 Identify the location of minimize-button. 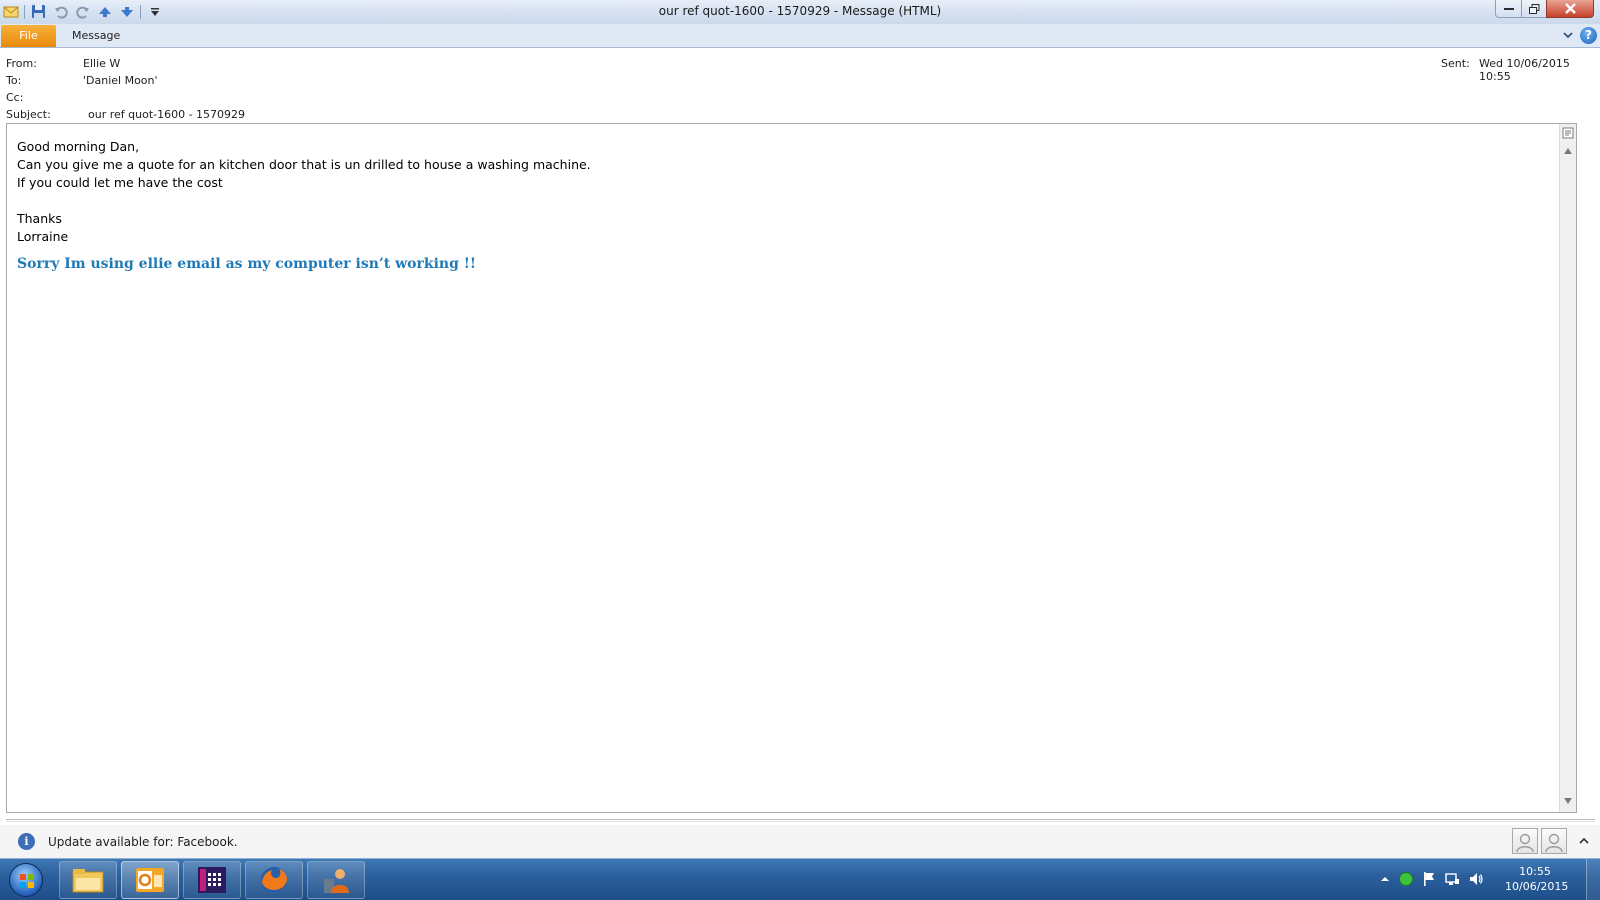
(1508, 9).